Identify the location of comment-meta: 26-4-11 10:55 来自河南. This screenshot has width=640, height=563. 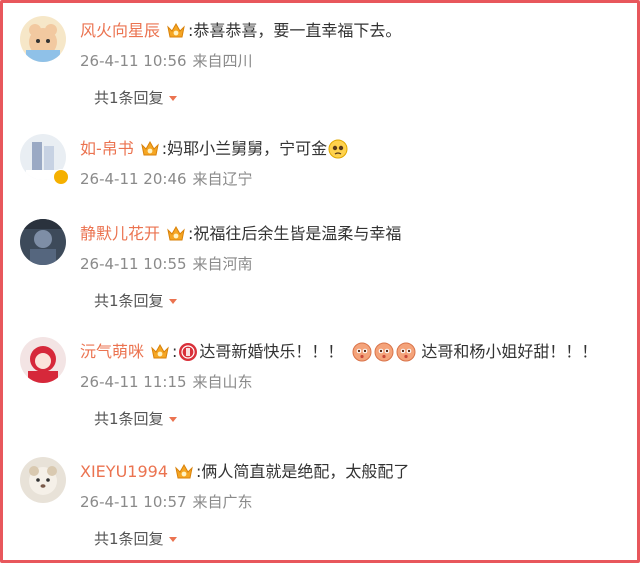
(166, 263).